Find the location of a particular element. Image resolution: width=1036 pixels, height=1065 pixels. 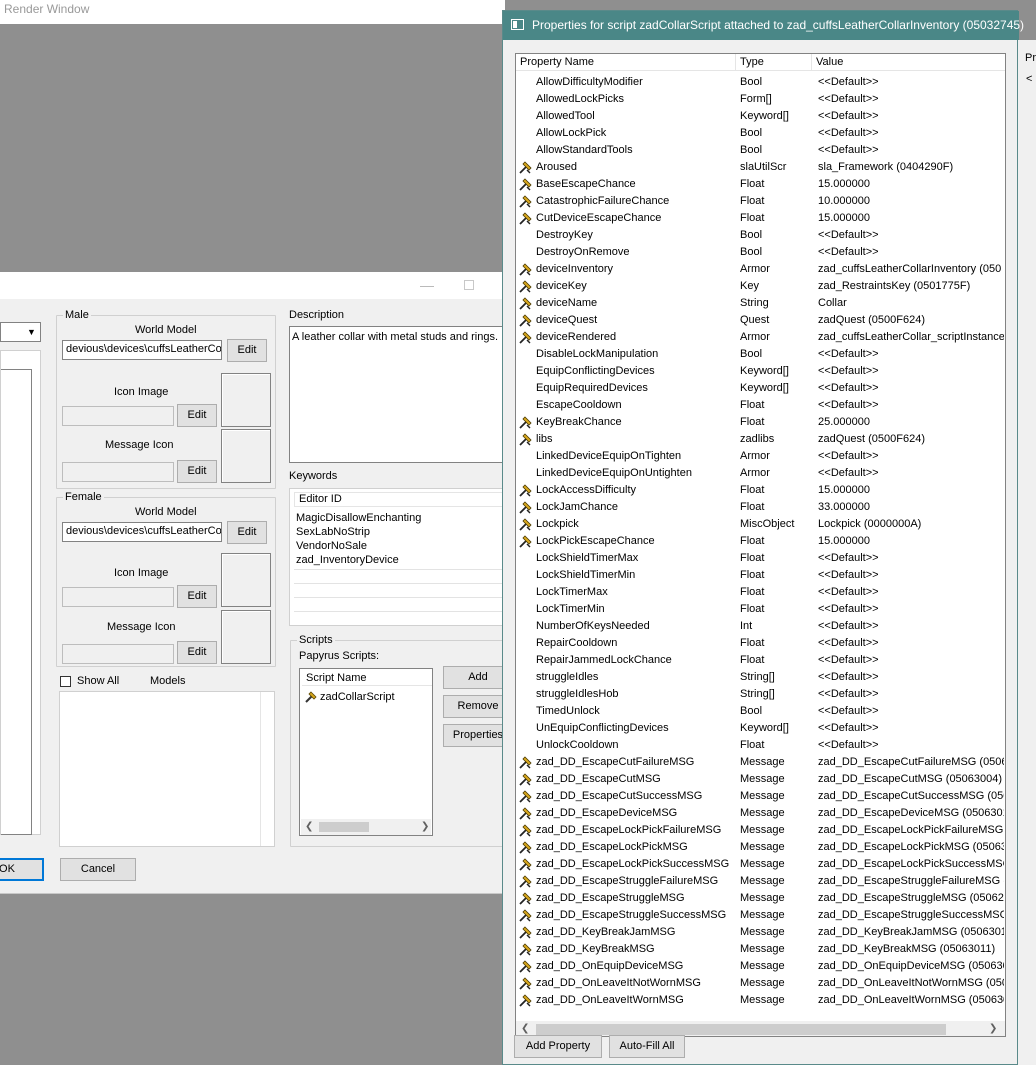

property-type: Armor is located at coordinates (755, 456).